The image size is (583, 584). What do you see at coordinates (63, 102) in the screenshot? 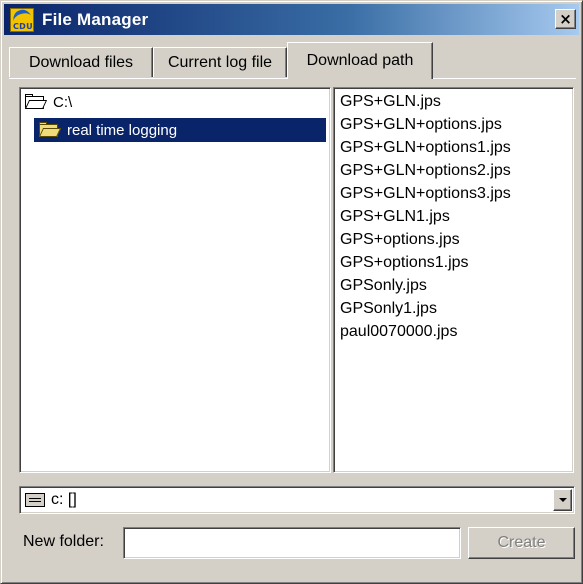
I see `tree-item-label: C:\` at bounding box center [63, 102].